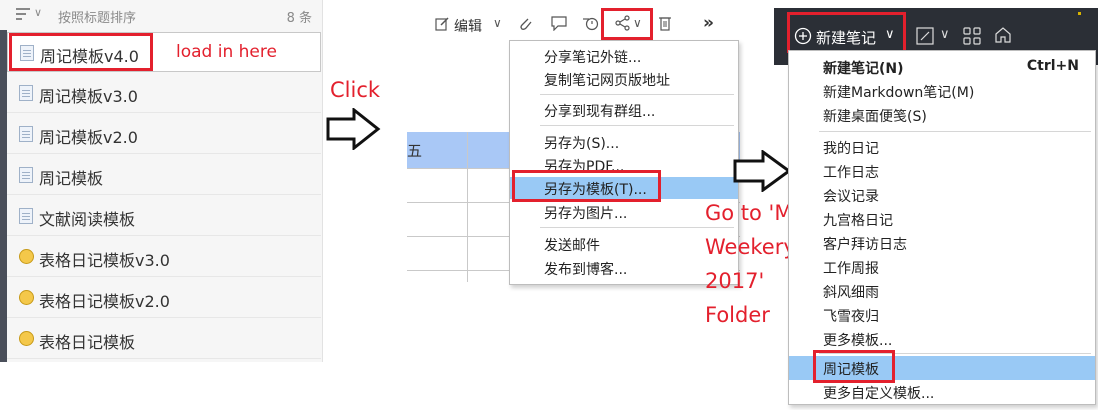  Describe the element at coordinates (665, 23) in the screenshot. I see `trash-icon` at that location.